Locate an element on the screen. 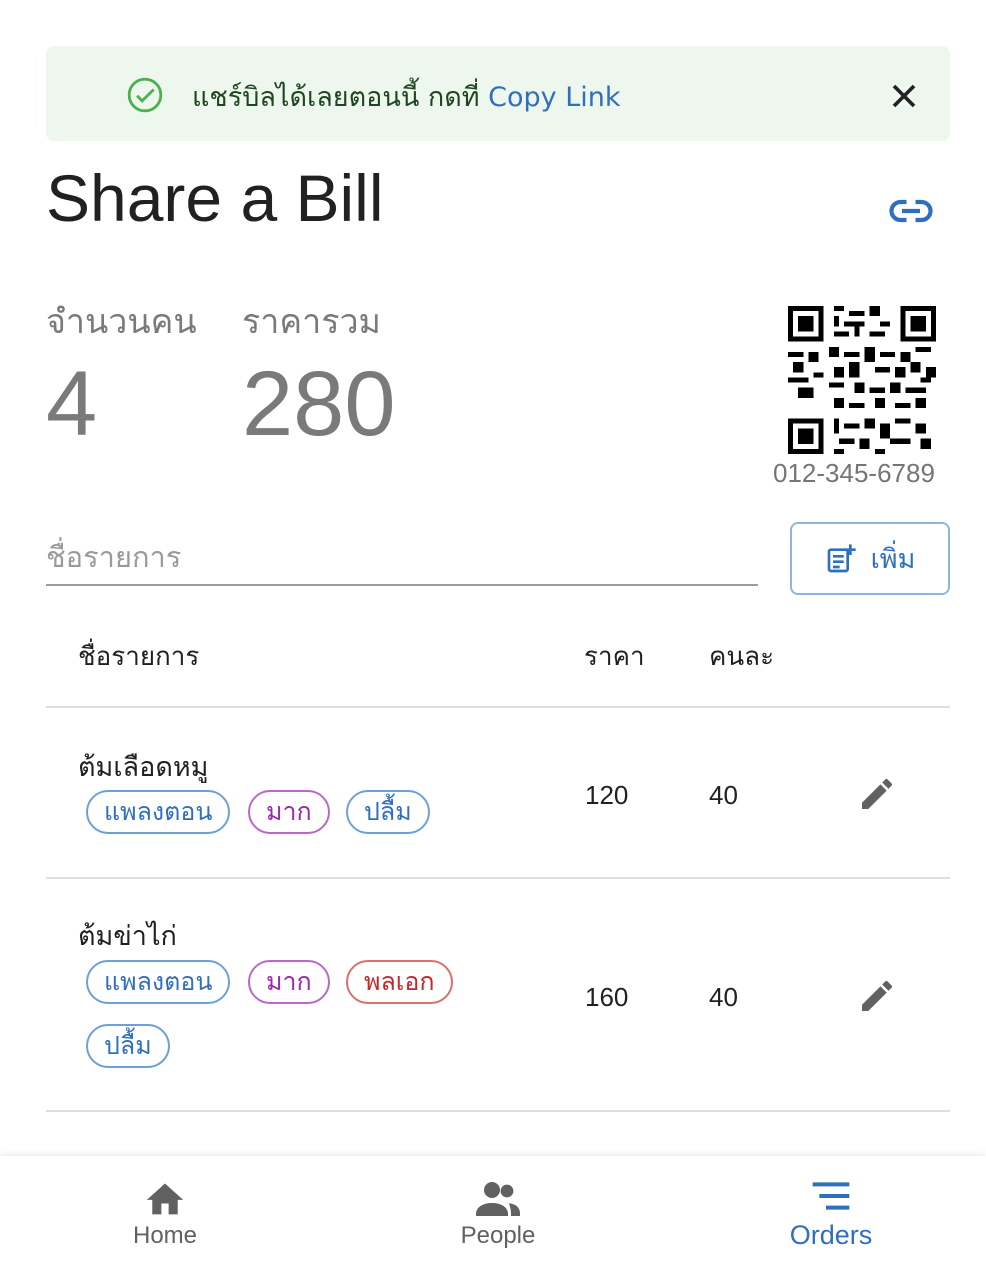 Image resolution: width=986 pixels, height=1264 pixels. people-count-value: 4 is located at coordinates (72, 404).